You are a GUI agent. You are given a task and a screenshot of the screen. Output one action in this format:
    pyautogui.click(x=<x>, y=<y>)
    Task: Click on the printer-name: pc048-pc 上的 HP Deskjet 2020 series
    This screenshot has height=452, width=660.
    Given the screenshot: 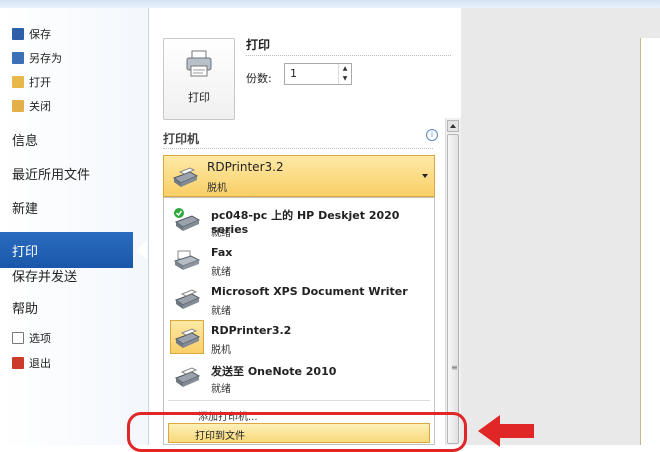 What is the action you would take?
    pyautogui.click(x=305, y=222)
    